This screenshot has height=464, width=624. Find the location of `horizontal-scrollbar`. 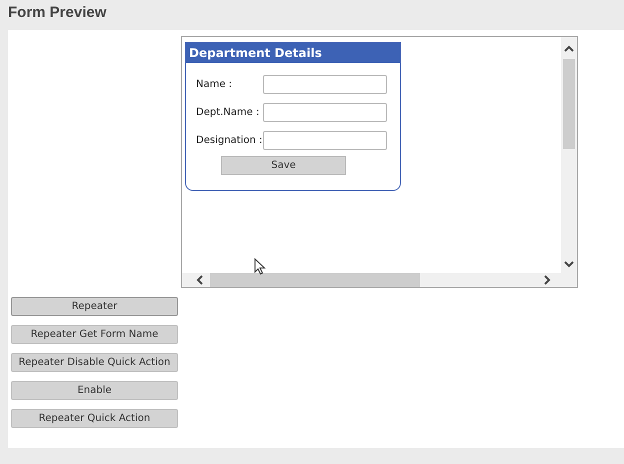

horizontal-scrollbar is located at coordinates (371, 280).